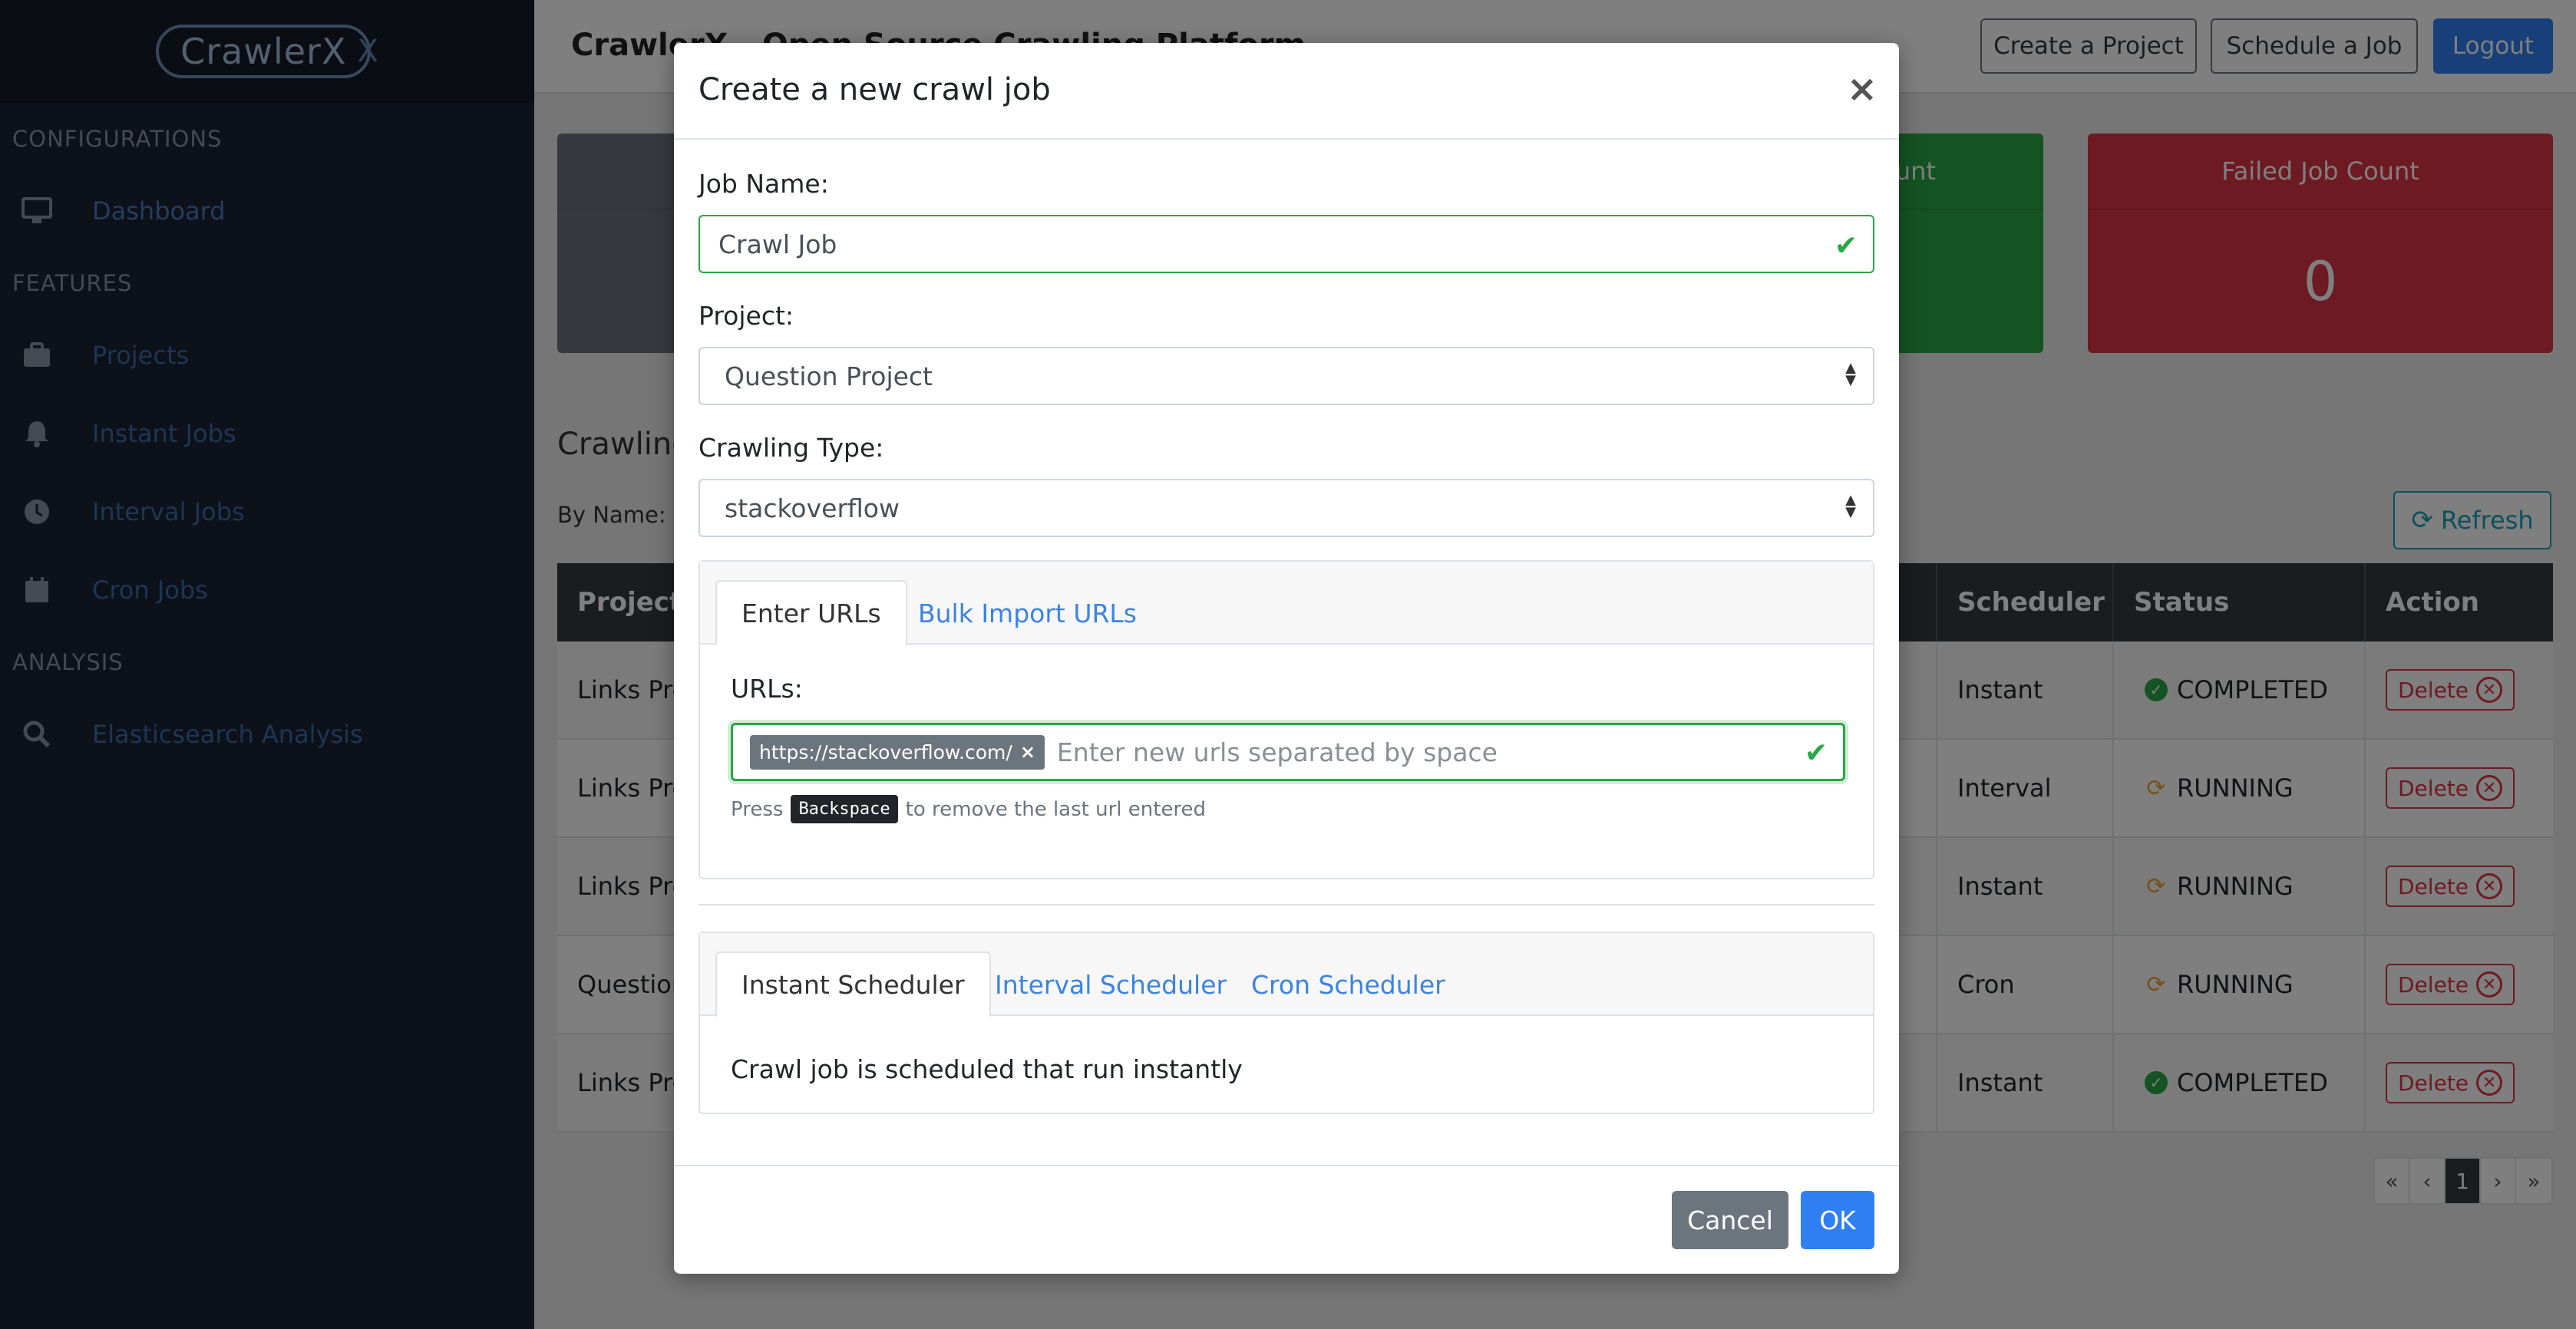 This screenshot has width=2576, height=1329. What do you see at coordinates (1286, 508) in the screenshot?
I see `crawling-type-select: stackoverflow ▲ ▼` at bounding box center [1286, 508].